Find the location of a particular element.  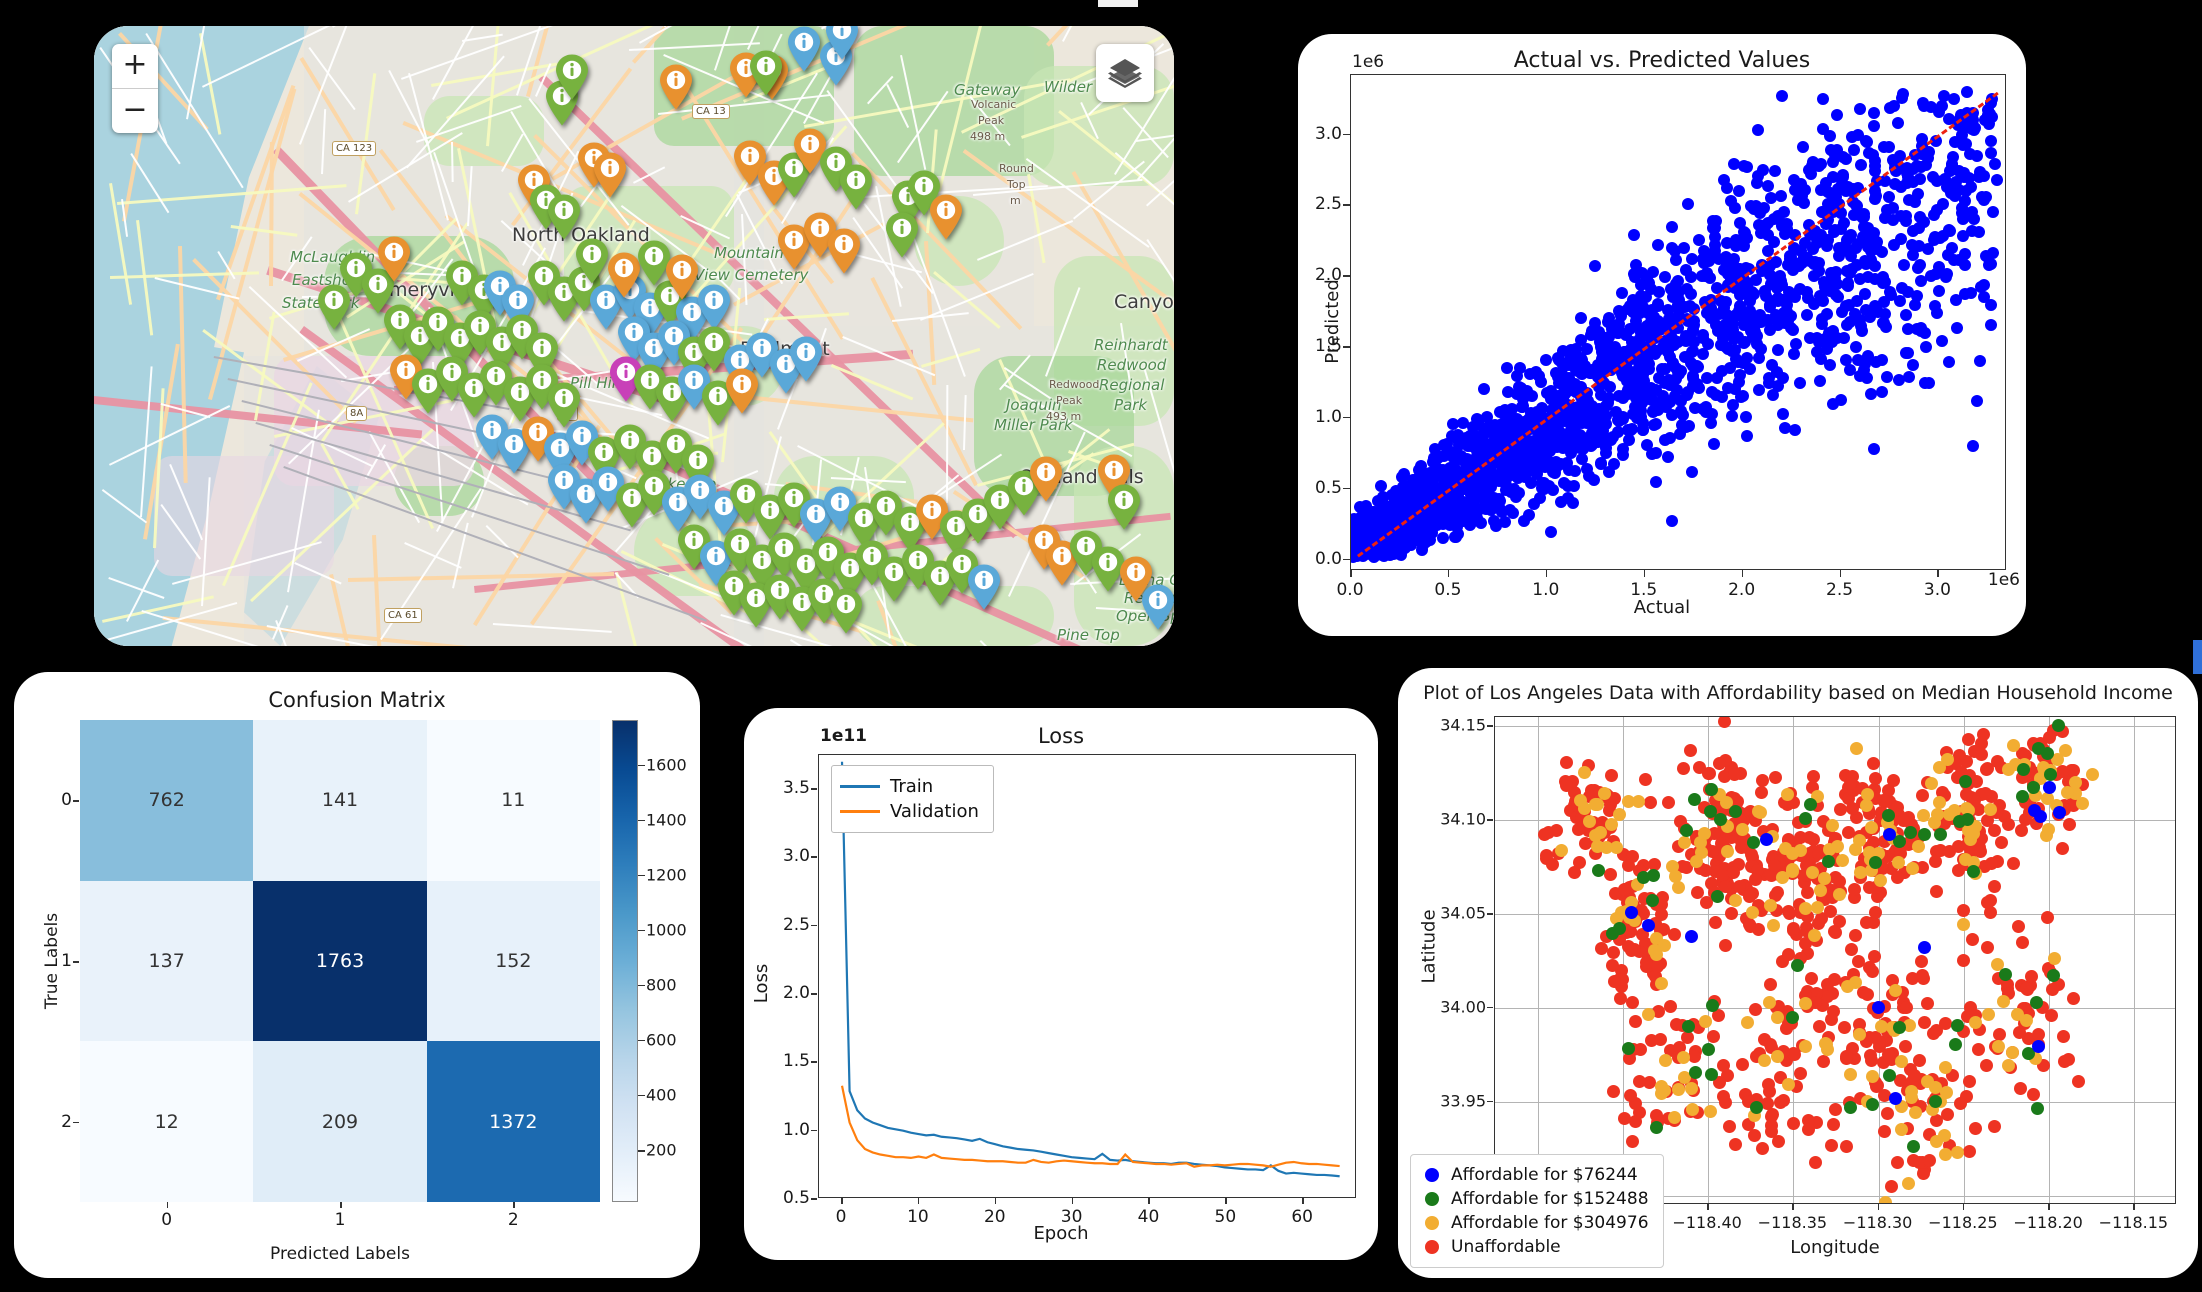

la-ytick: 34.00 is located at coordinates (1463, 1007).